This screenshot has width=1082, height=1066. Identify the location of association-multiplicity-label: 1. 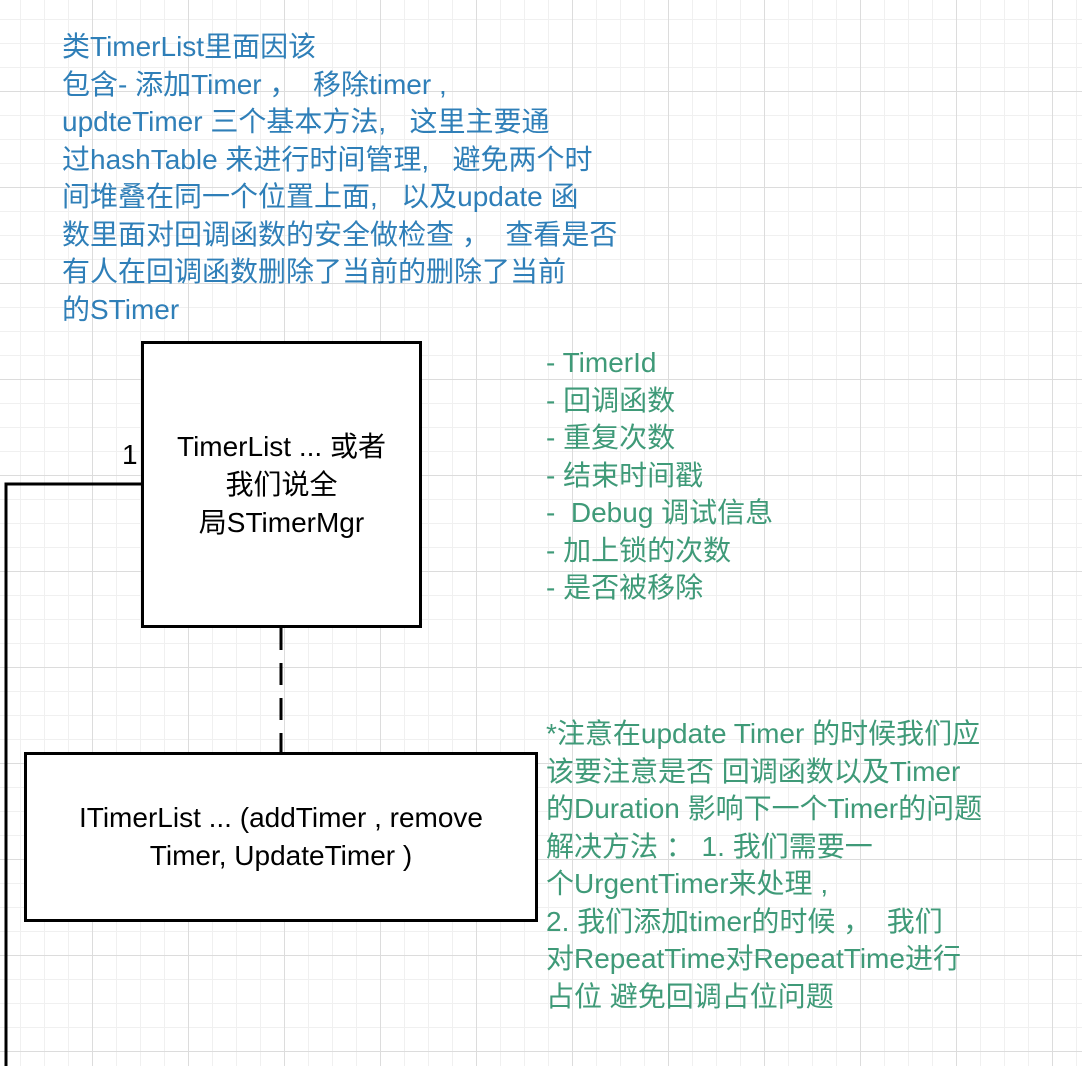
(130, 454).